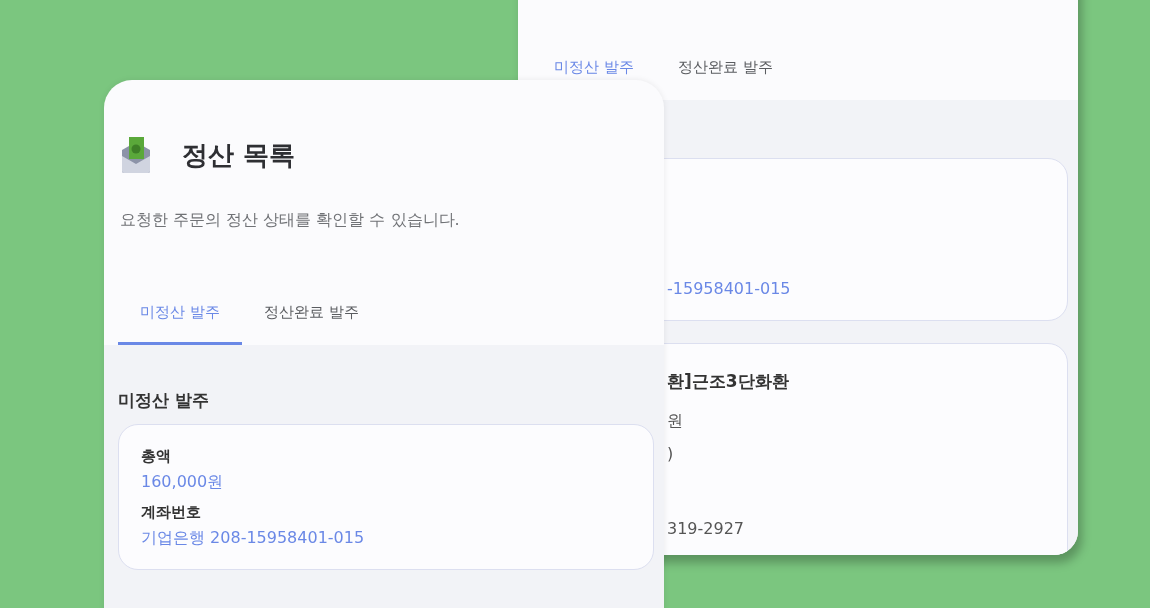 The height and width of the screenshot is (608, 1150). Describe the element at coordinates (729, 288) in the screenshot. I see `account-number: -15958401-015` at that location.